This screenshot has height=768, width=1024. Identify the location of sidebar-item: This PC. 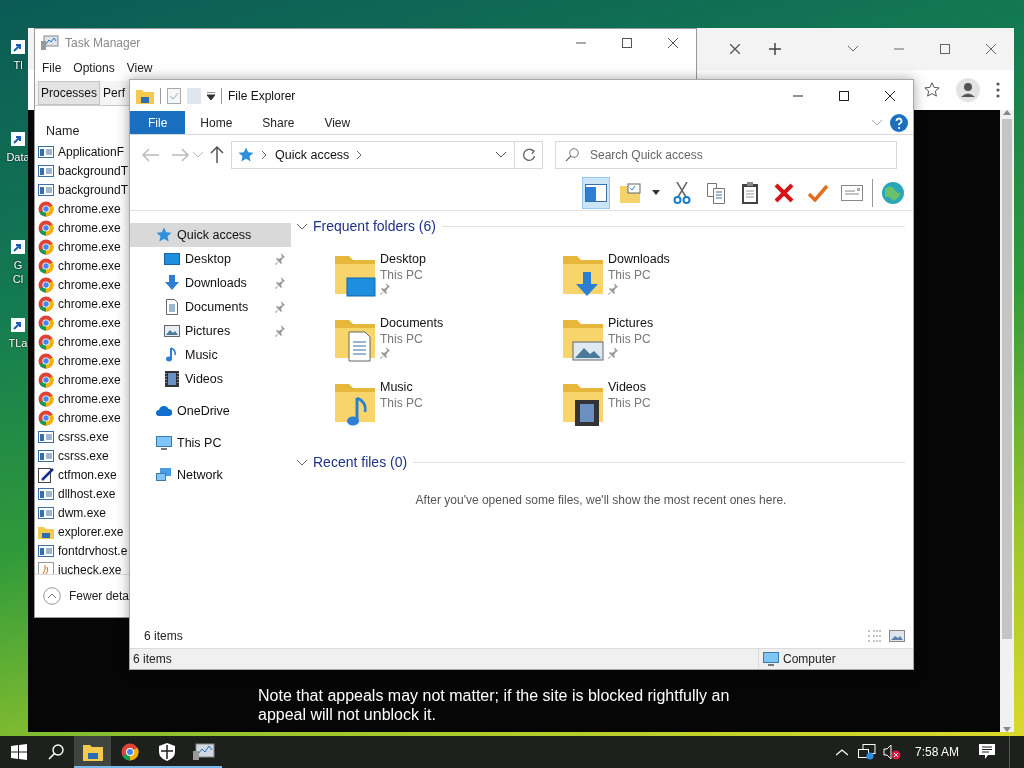
(210, 443).